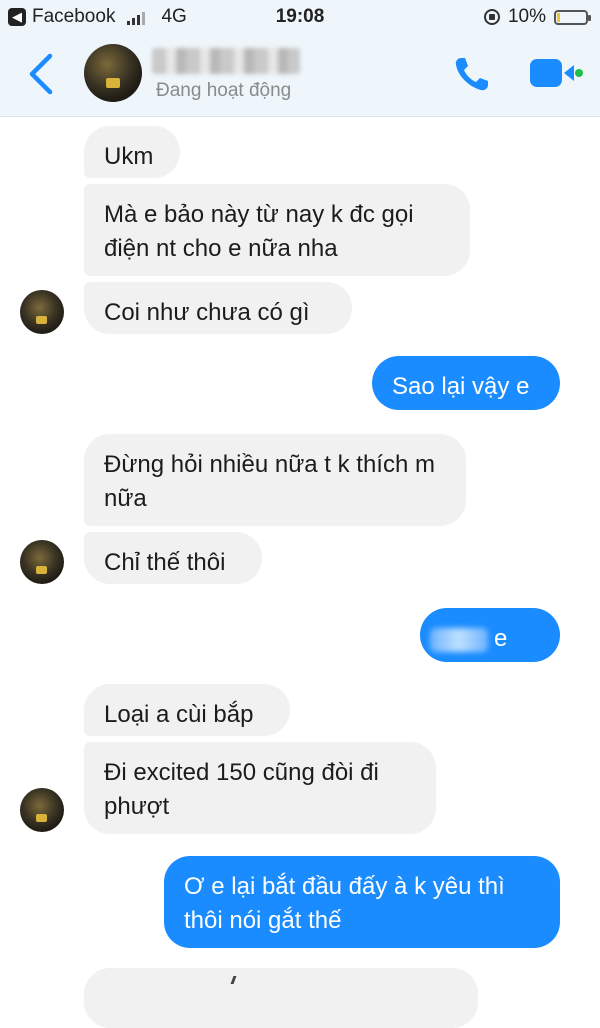 Image resolution: width=600 pixels, height=1028 pixels. What do you see at coordinates (241, 789) in the screenshot?
I see `message-text: Đi excited 150 cũng đòi đi phượt` at bounding box center [241, 789].